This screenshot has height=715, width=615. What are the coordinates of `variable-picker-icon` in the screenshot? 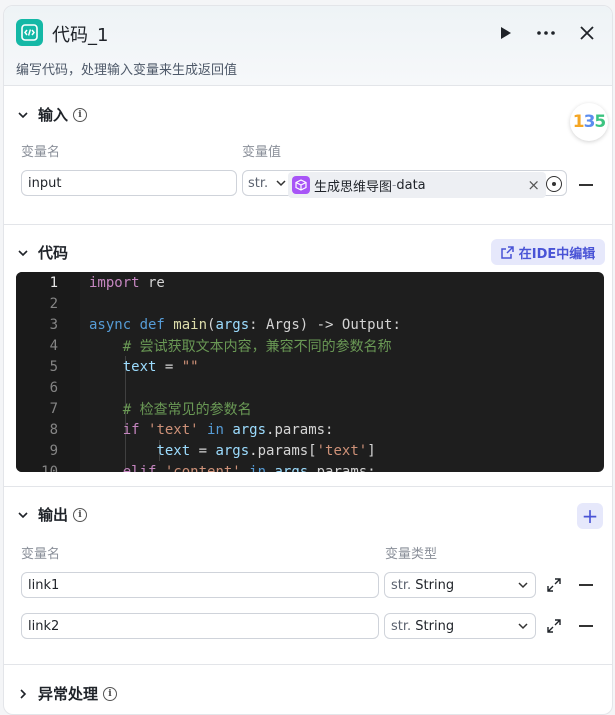 It's located at (554, 184).